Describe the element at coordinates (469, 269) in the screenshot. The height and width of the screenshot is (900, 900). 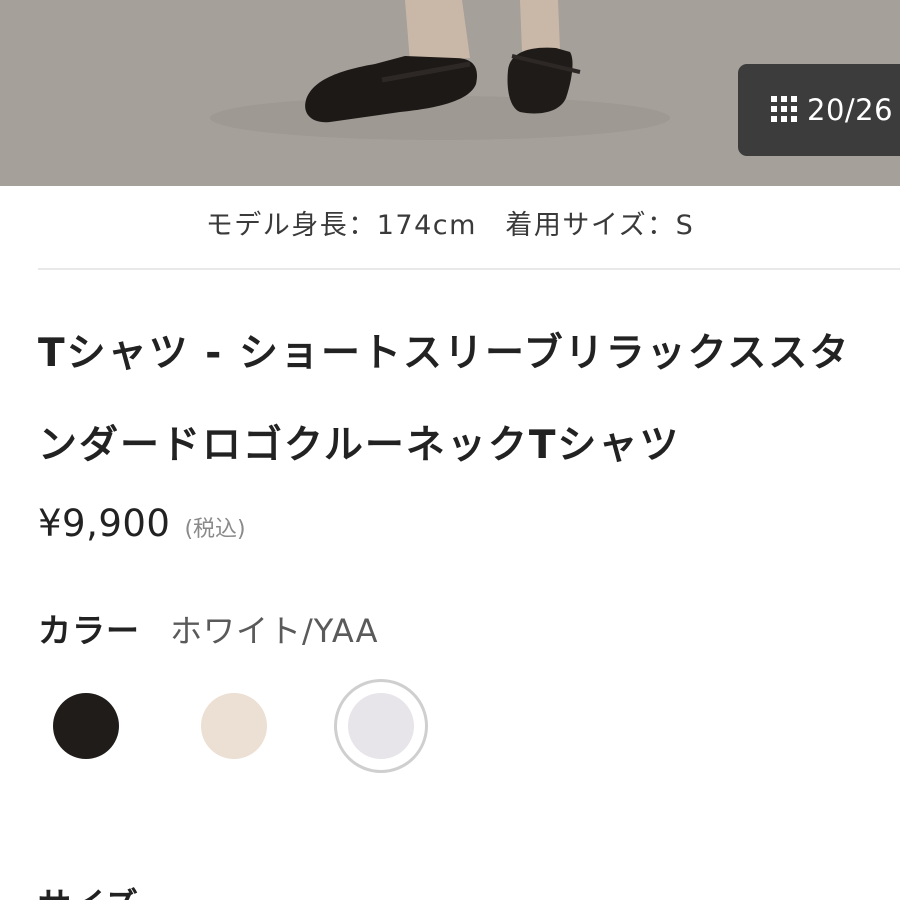
I see `divider` at that location.